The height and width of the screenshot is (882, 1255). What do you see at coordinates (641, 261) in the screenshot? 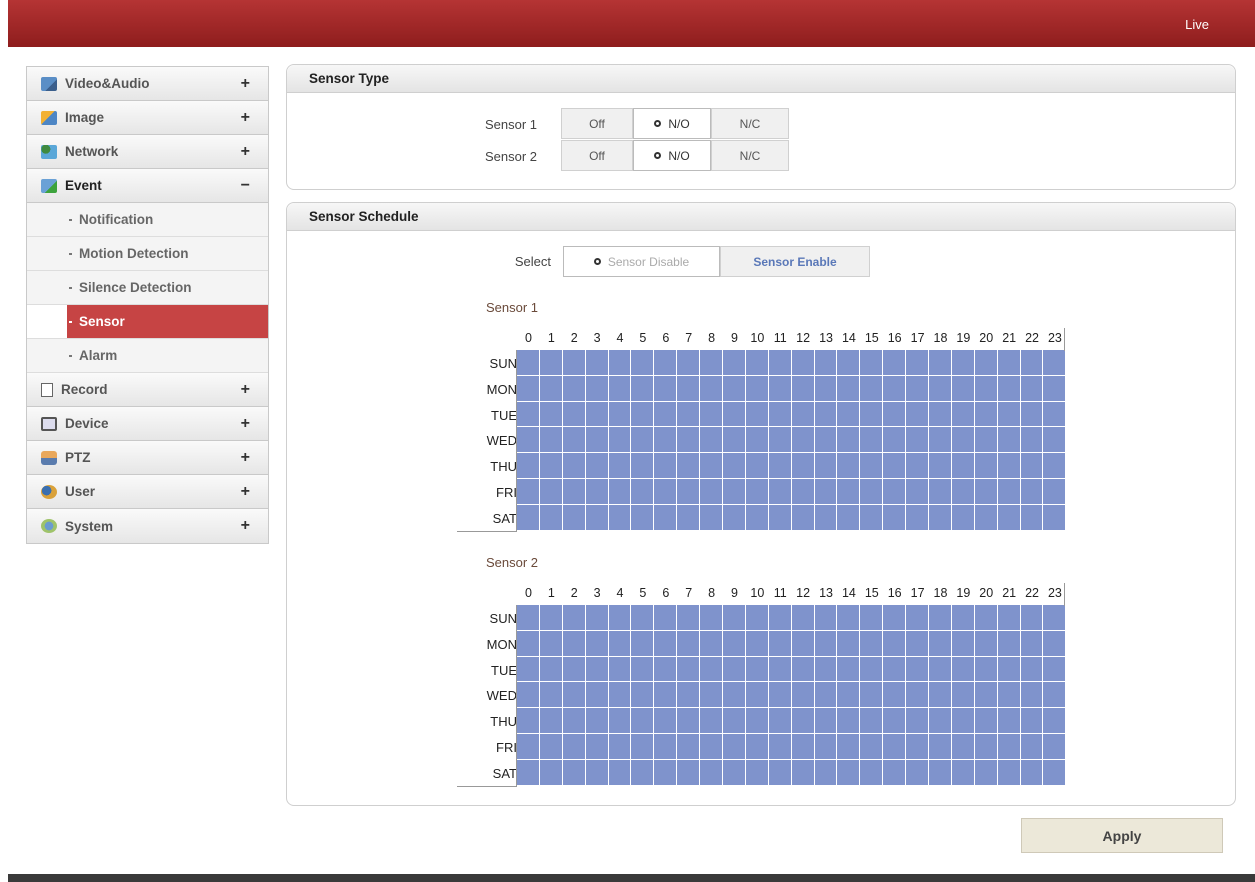
I see `sensor-disable-option: Sensor Disable` at bounding box center [641, 261].